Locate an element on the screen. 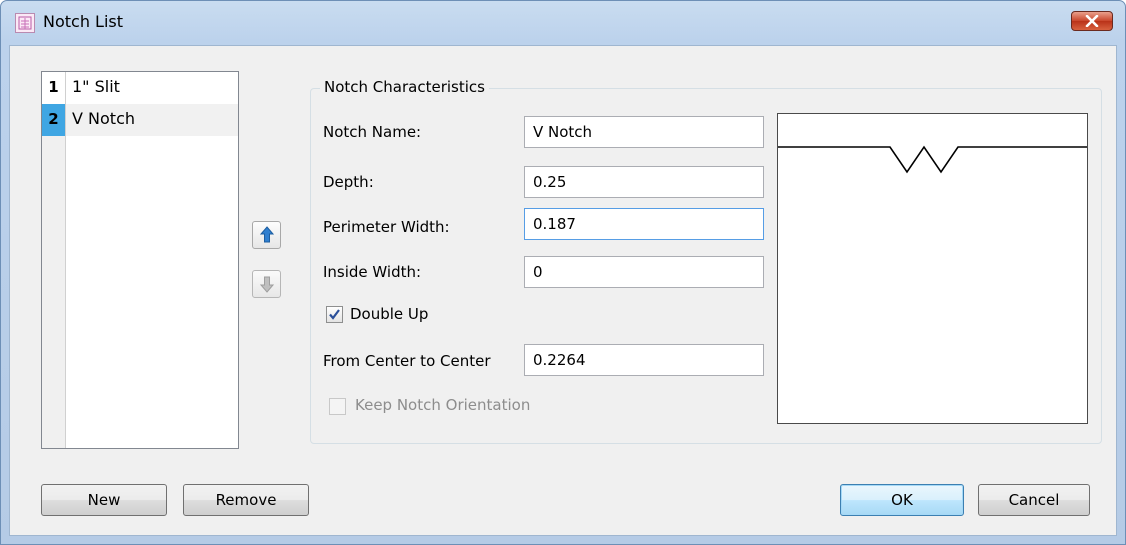  arrow-up-icon is located at coordinates (267, 234).